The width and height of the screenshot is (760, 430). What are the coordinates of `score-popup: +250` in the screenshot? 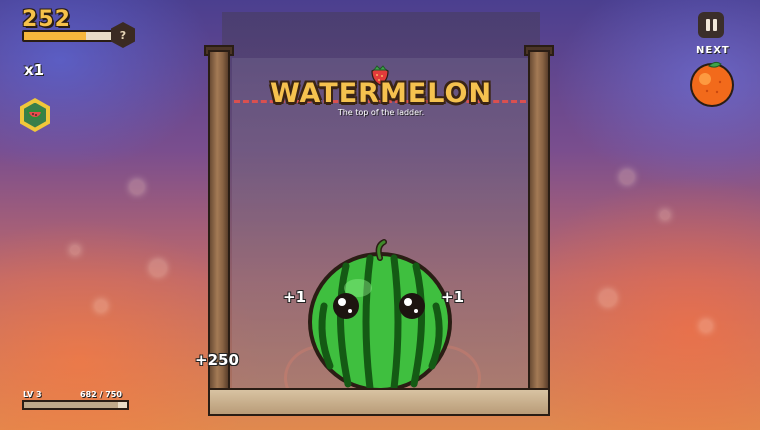 It's located at (217, 360).